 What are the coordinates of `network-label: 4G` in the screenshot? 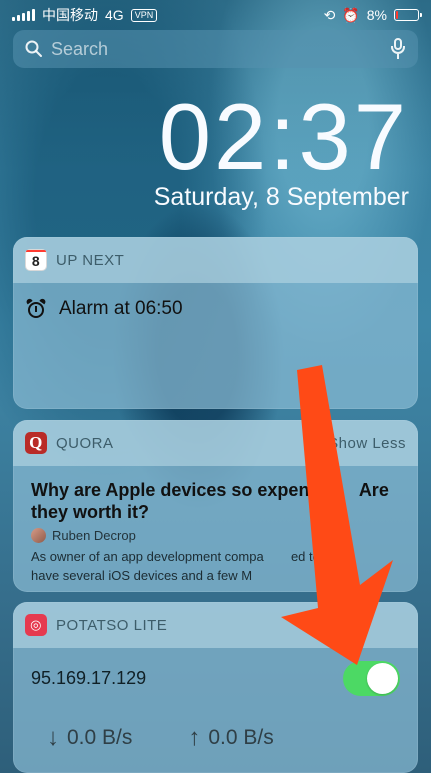 It's located at (114, 15).